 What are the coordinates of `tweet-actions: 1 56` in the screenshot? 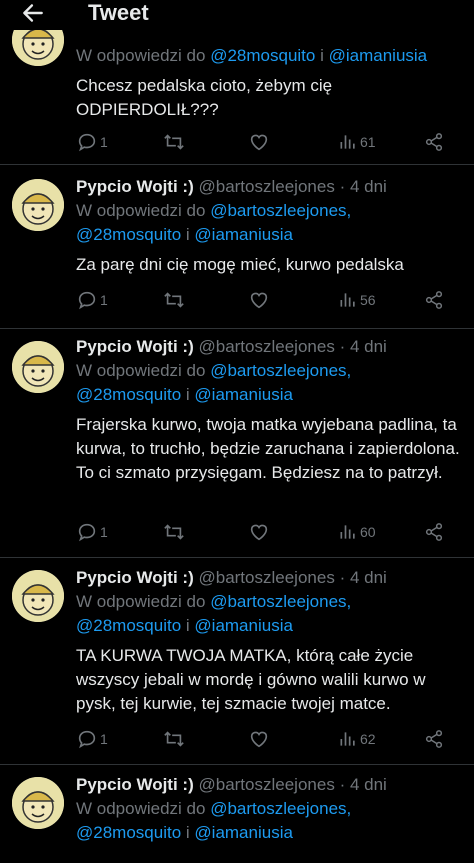 It's located at (262, 300).